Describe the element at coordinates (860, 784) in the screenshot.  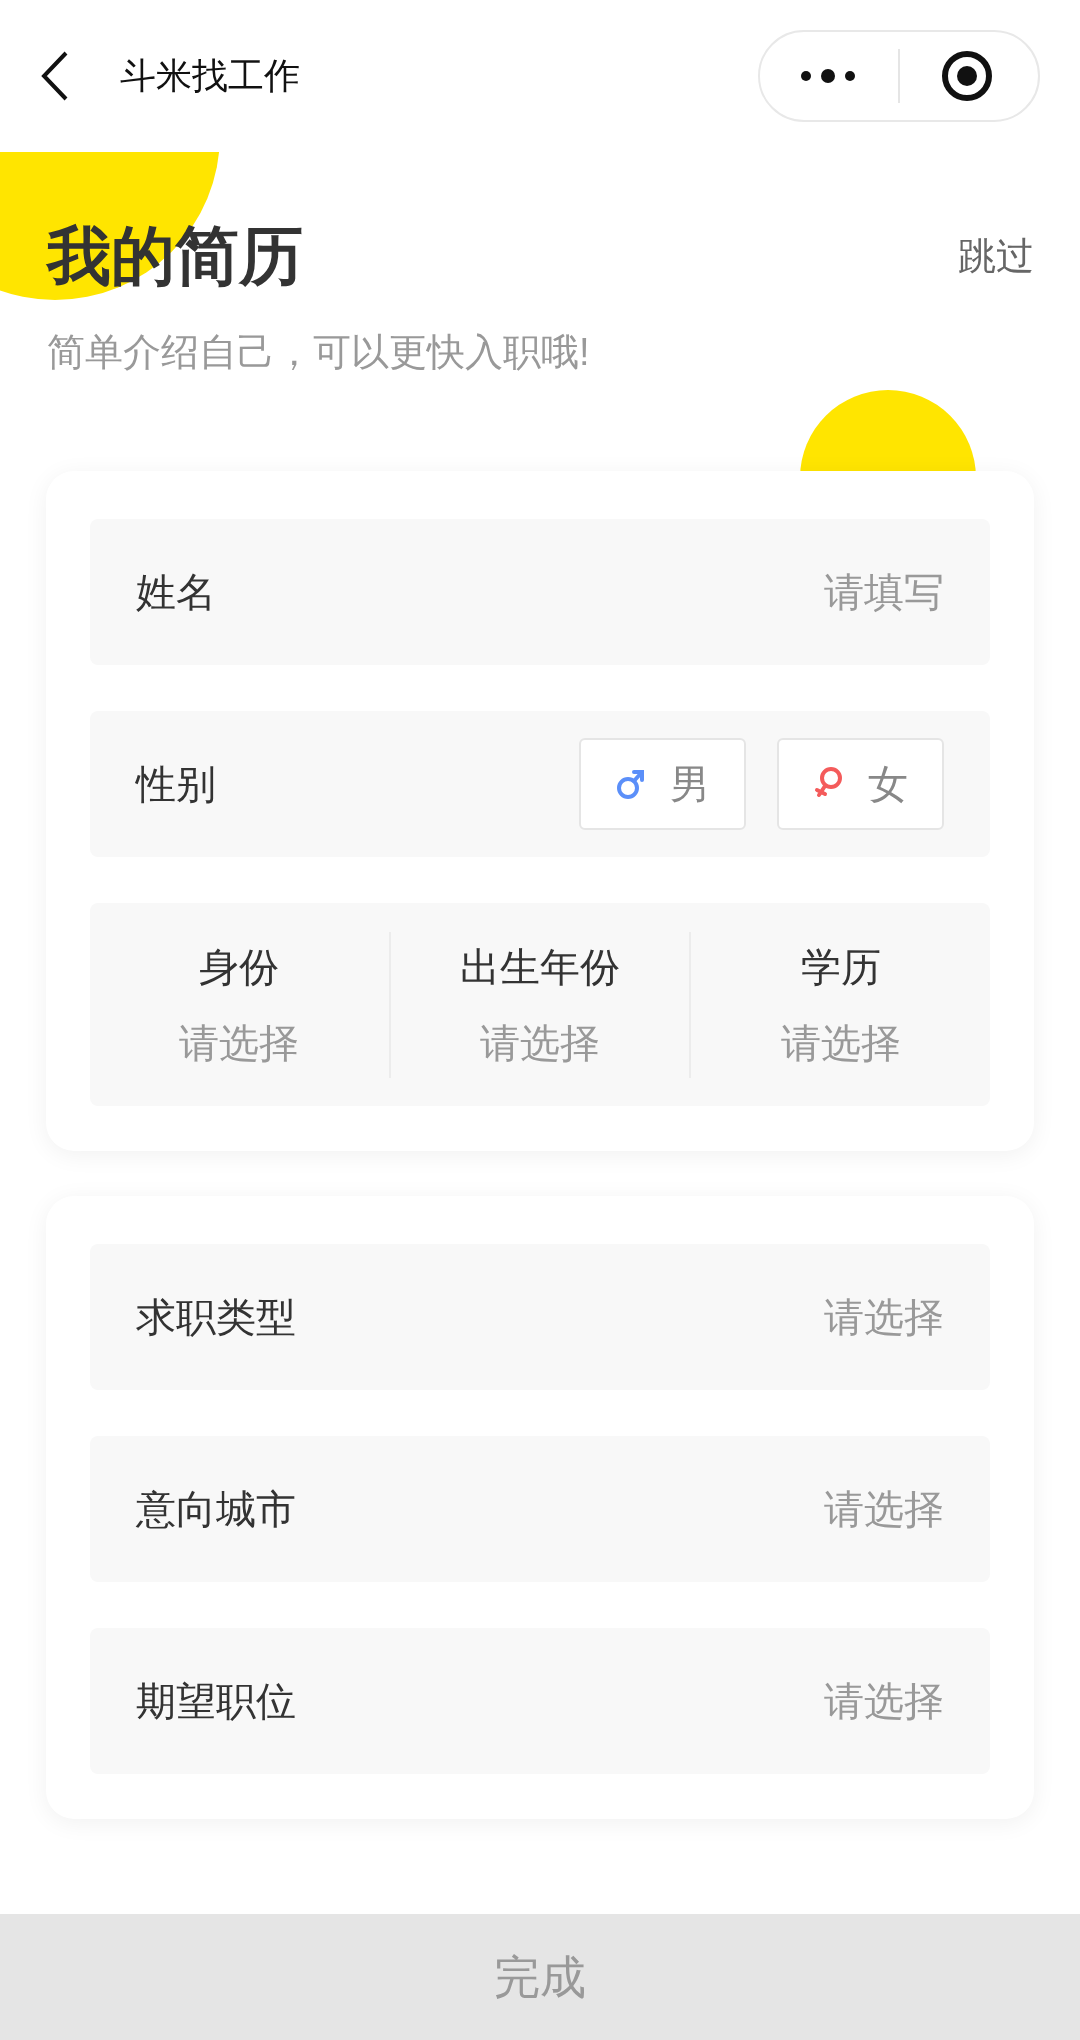
I see `gender-option: 女` at that location.